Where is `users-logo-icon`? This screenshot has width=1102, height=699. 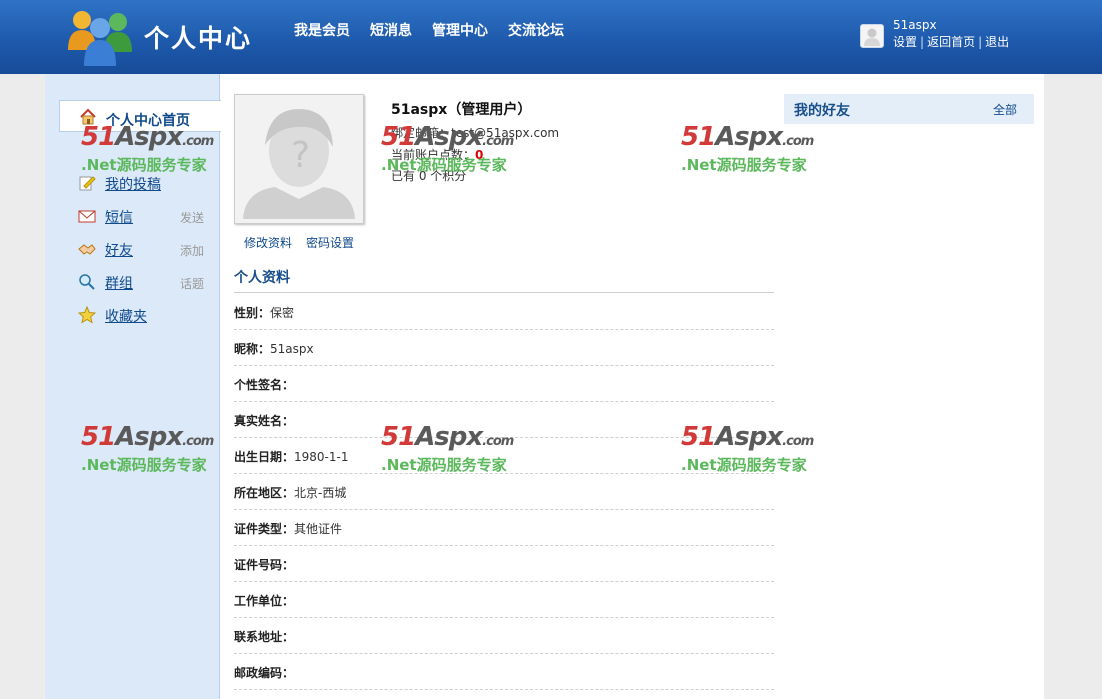 users-logo-icon is located at coordinates (100, 38).